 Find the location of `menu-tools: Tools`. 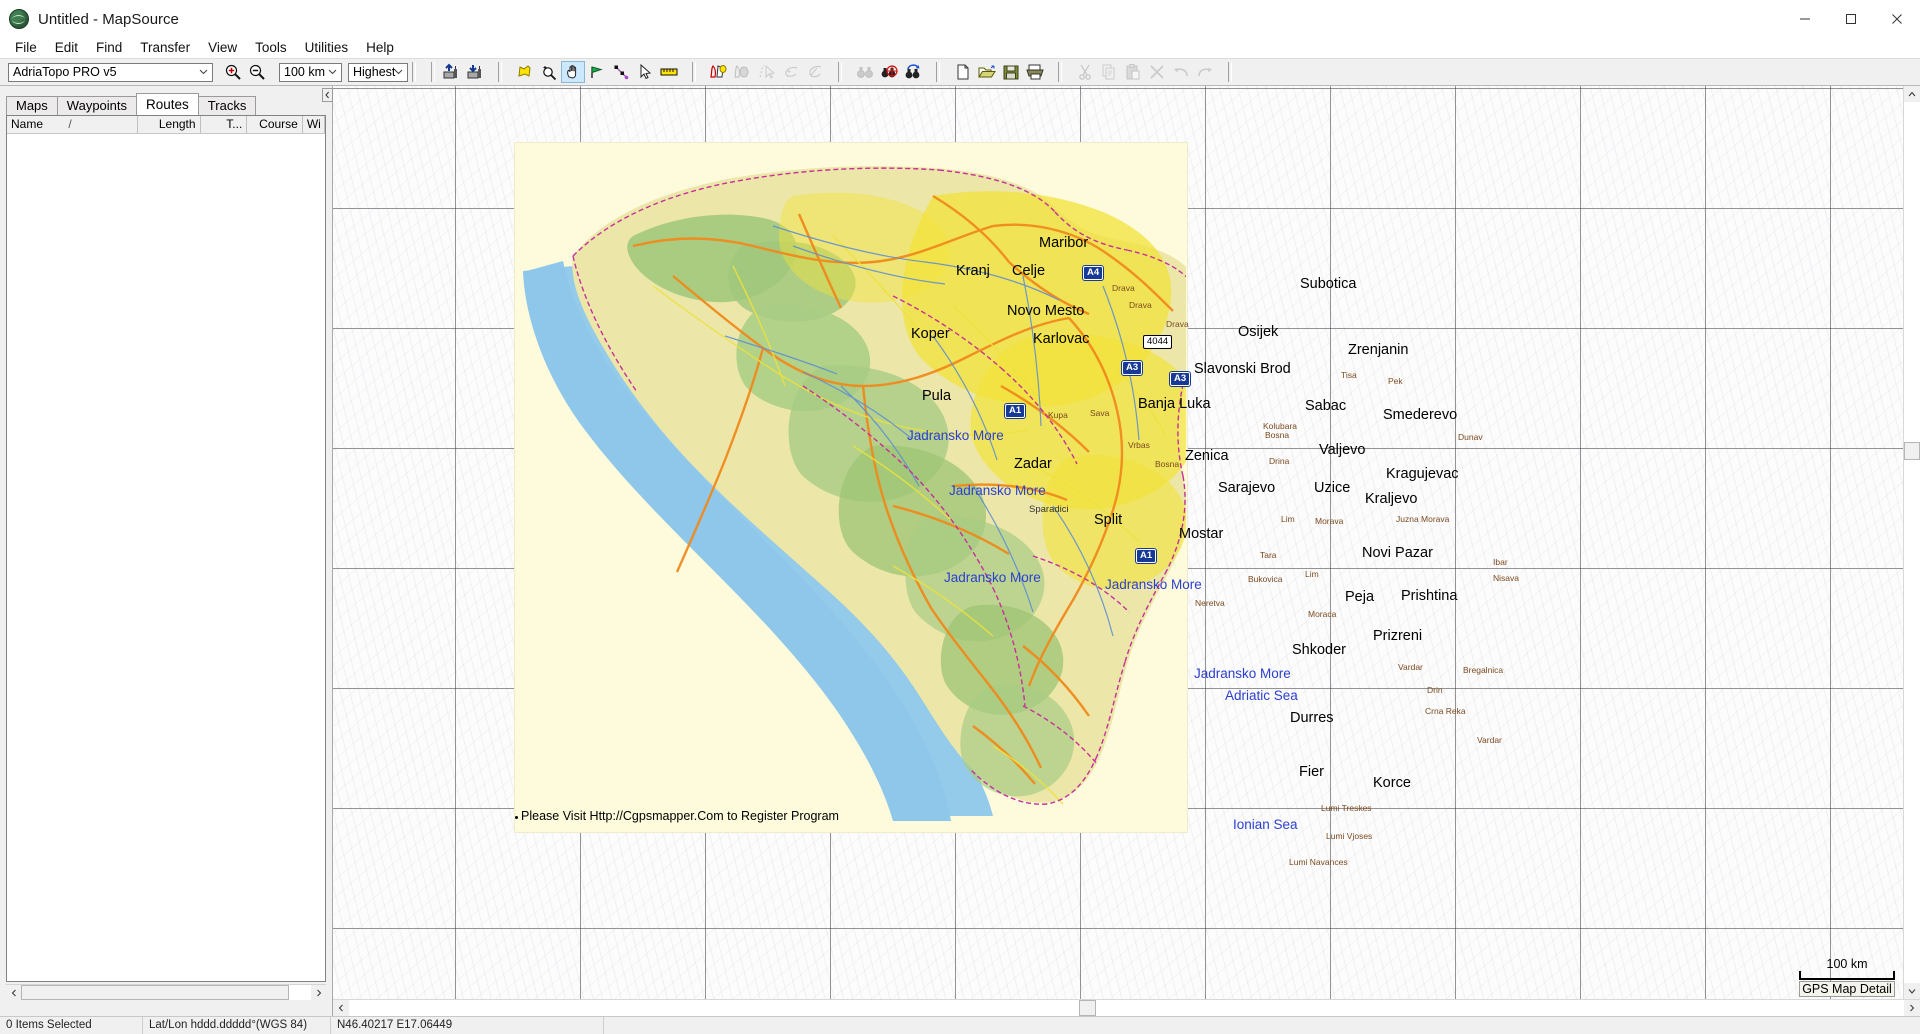

menu-tools: Tools is located at coordinates (271, 48).